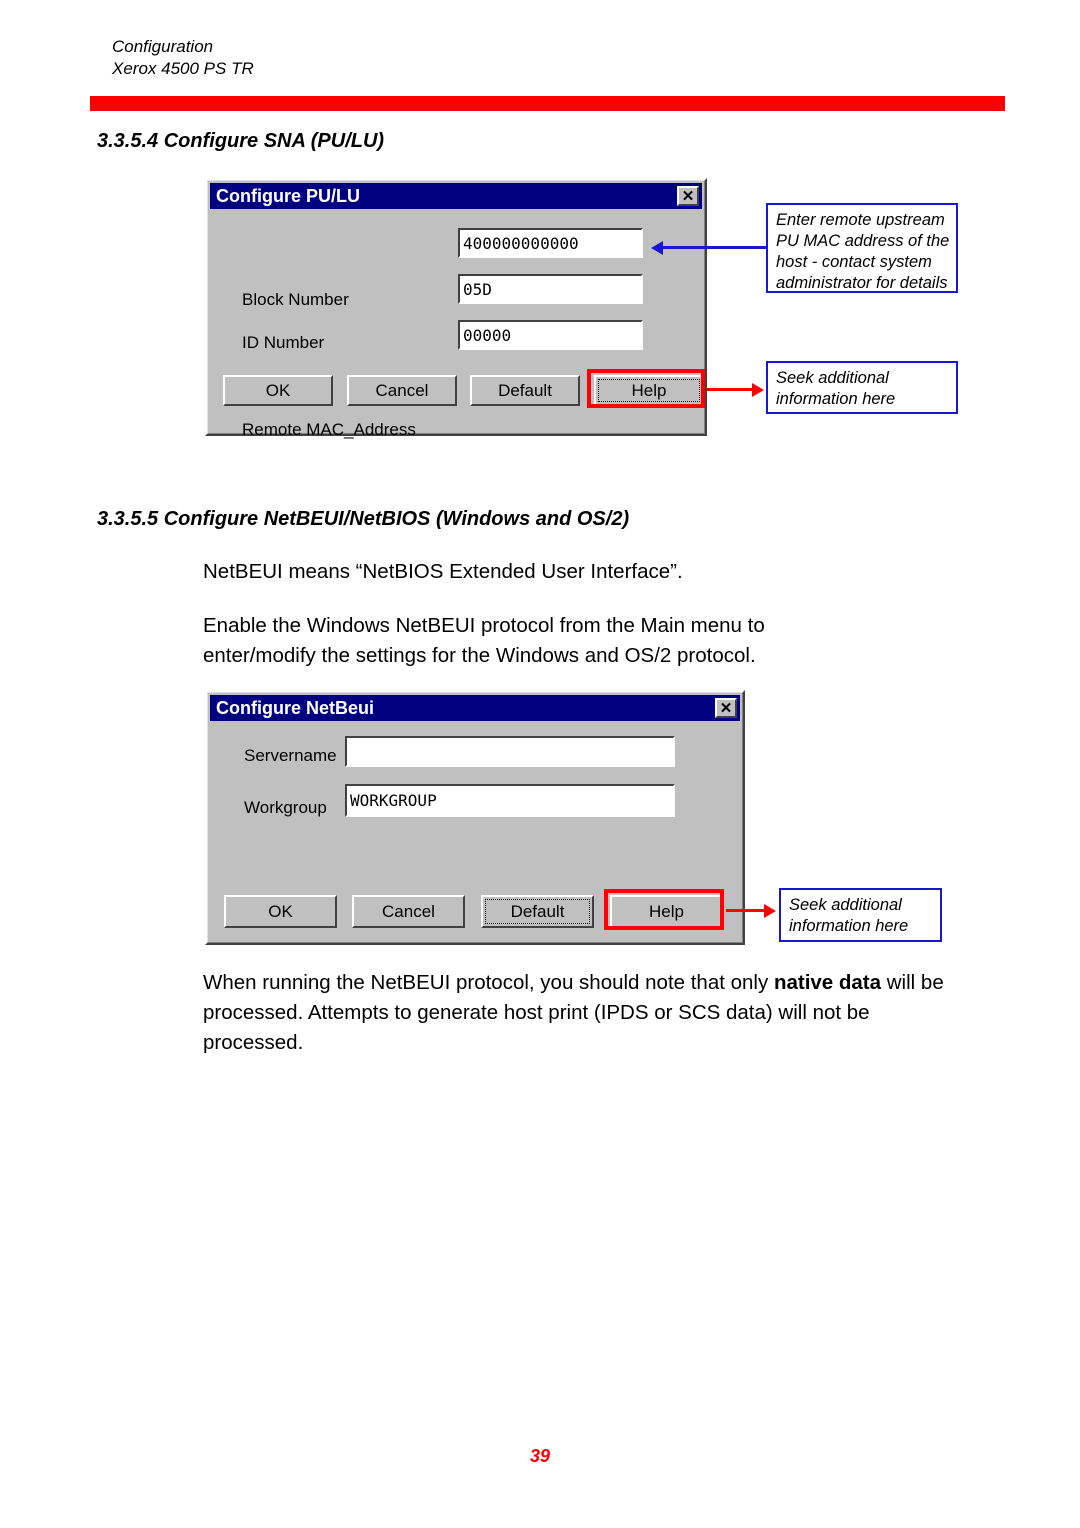 The image size is (1080, 1528). What do you see at coordinates (863, 241) in the screenshot?
I see `callout-mac-line-2: PU MAC address of the` at bounding box center [863, 241].